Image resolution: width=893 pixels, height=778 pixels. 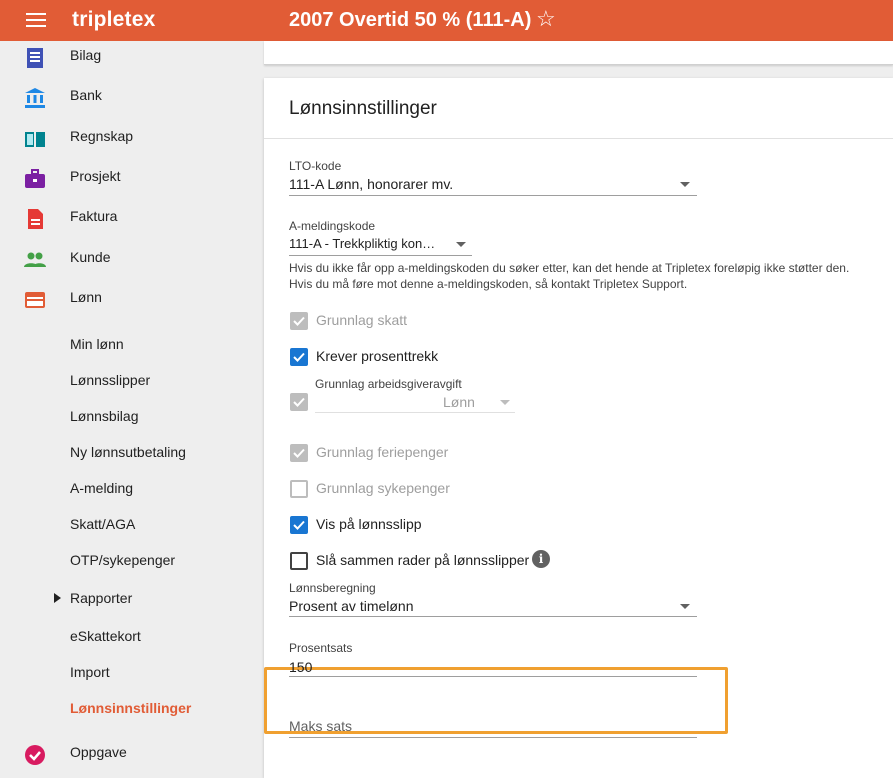 I want to click on sidebar-item-label: Bilag, so click(x=86, y=55).